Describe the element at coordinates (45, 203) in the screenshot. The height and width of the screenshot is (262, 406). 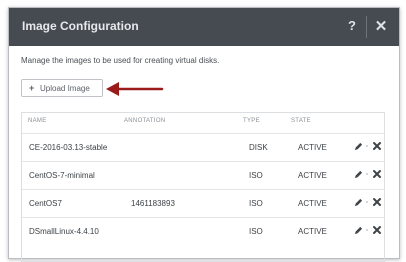
I see `image-name: CentOS7` at that location.